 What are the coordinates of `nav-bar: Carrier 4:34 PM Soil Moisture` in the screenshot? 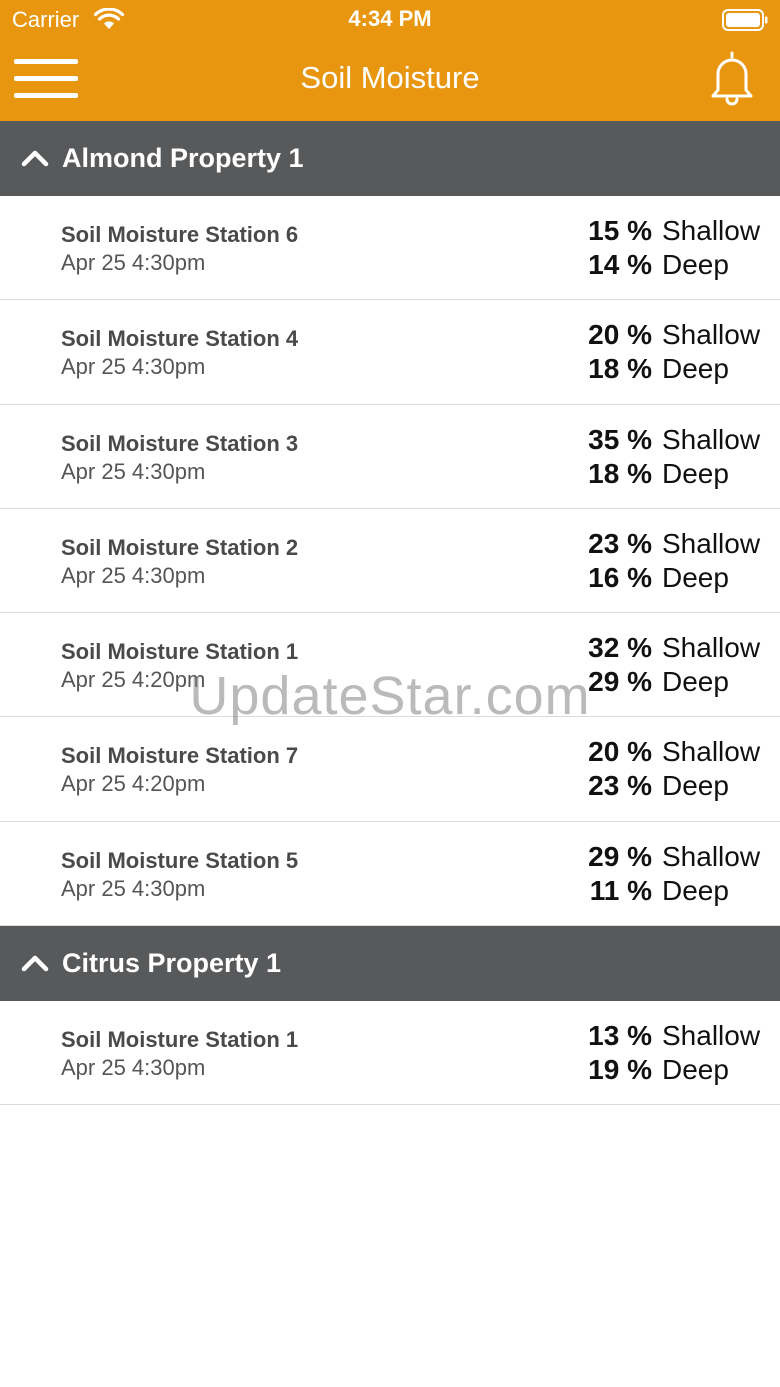 It's located at (390, 60).